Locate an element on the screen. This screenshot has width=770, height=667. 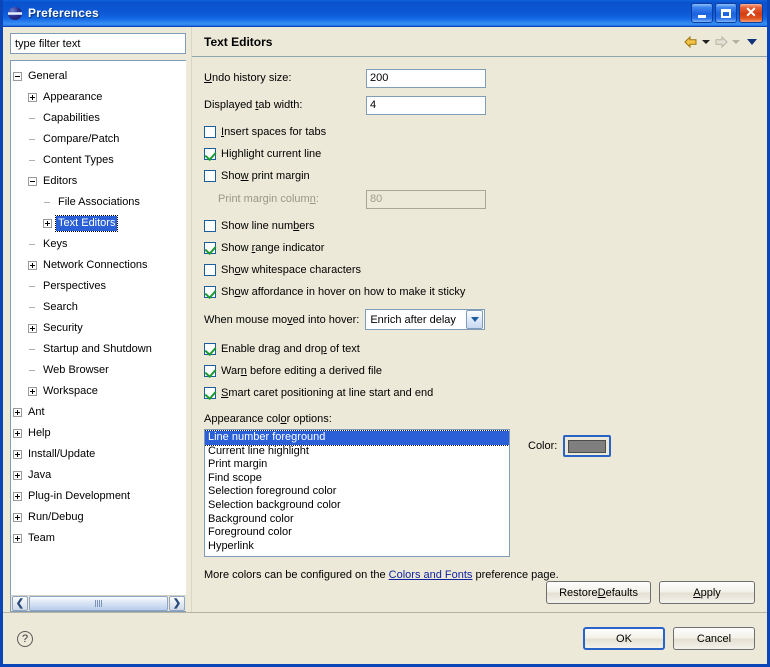
warn-derived-file-checkbox is located at coordinates (210, 370).